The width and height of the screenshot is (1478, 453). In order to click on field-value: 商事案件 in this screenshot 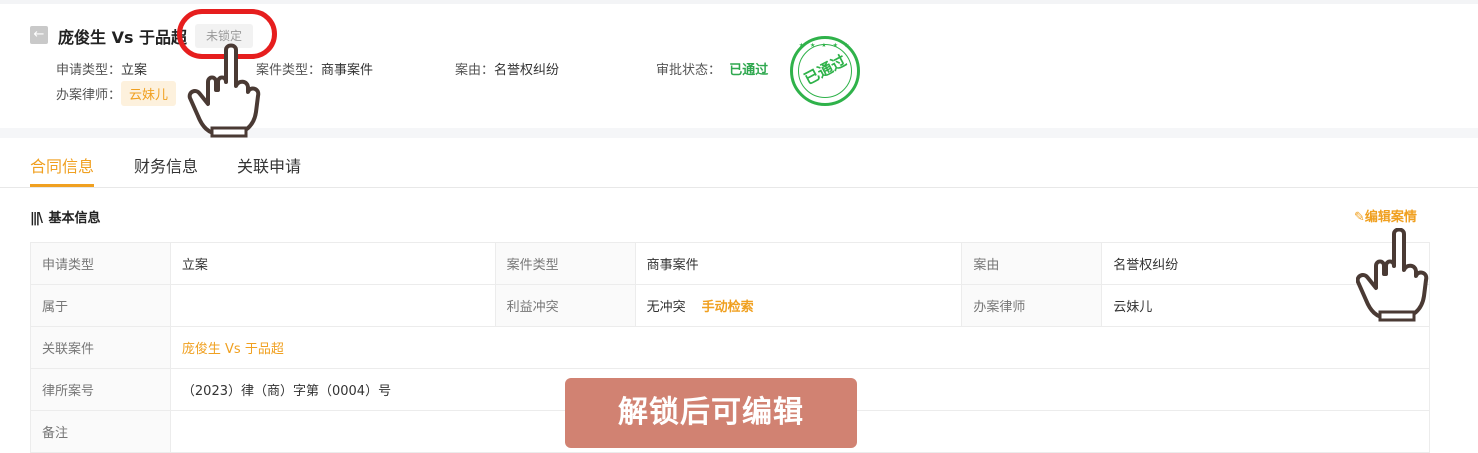, I will do `click(798, 263)`.